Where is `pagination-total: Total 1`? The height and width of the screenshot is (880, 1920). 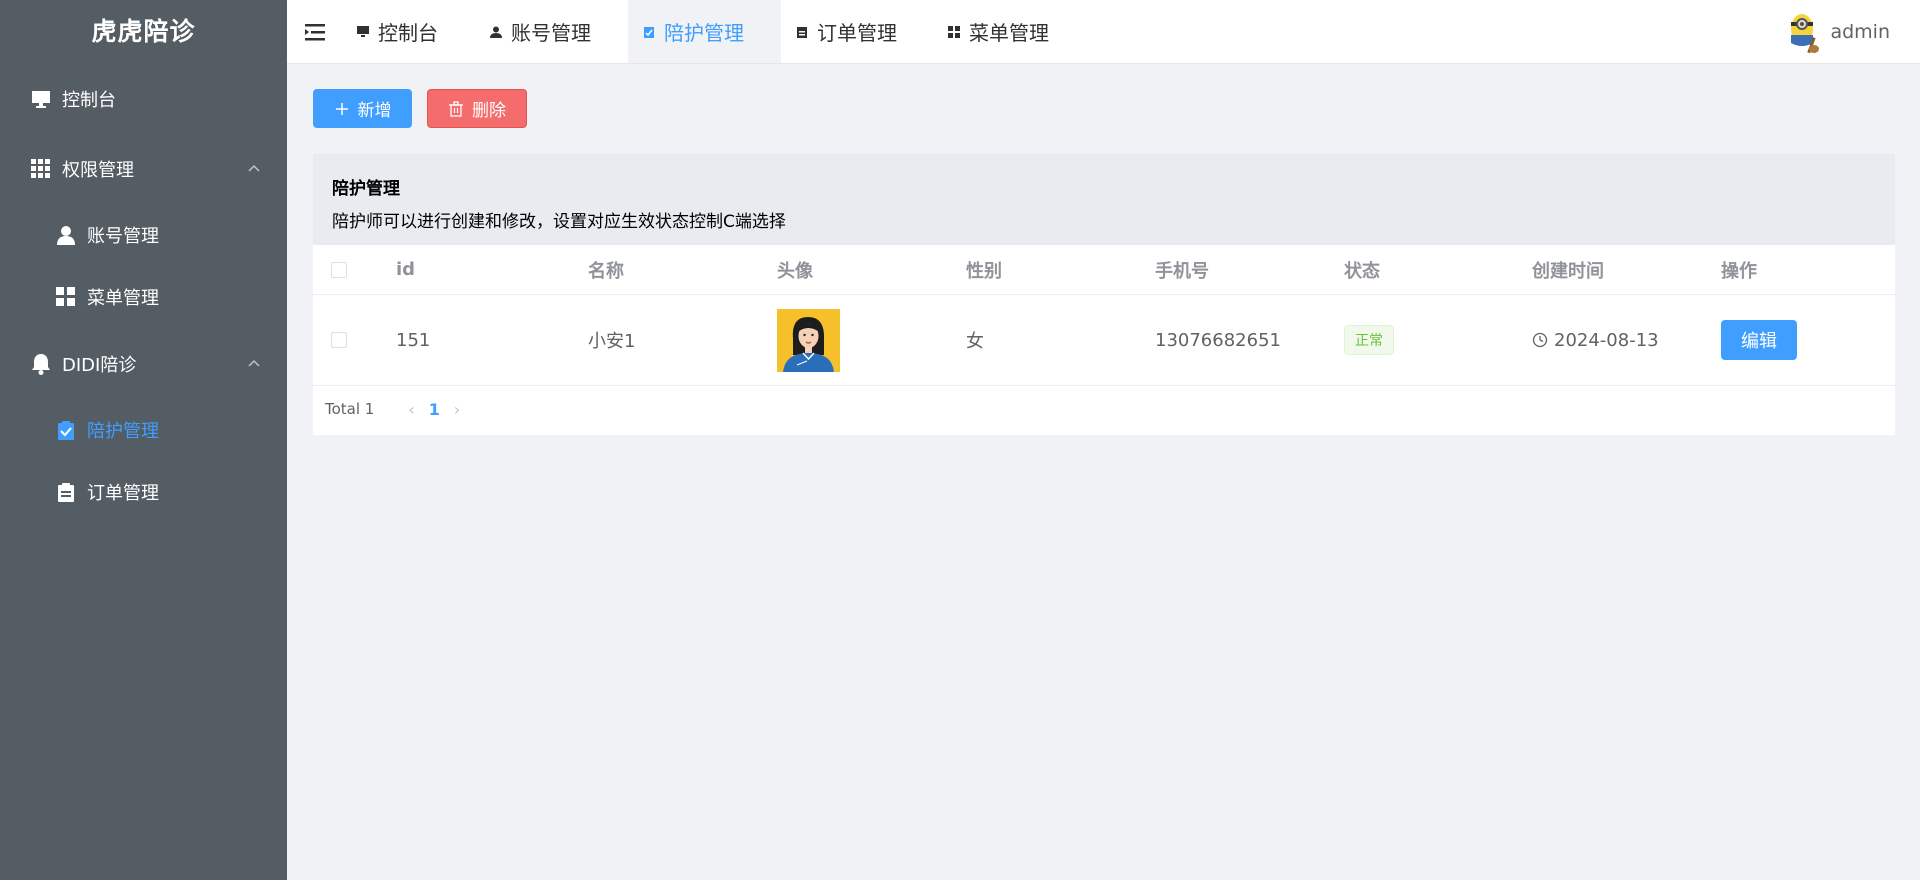
pagination-total: Total 1 is located at coordinates (350, 409).